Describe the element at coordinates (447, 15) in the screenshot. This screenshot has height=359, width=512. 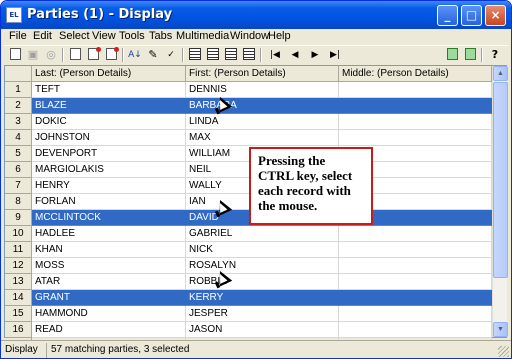
I see `minimize-button: _` at that location.